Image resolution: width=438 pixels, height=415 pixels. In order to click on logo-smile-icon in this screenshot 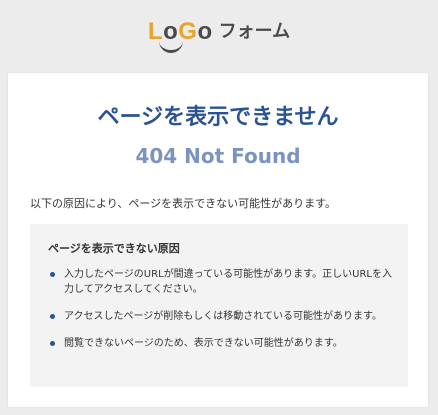, I will do `click(170, 46)`.